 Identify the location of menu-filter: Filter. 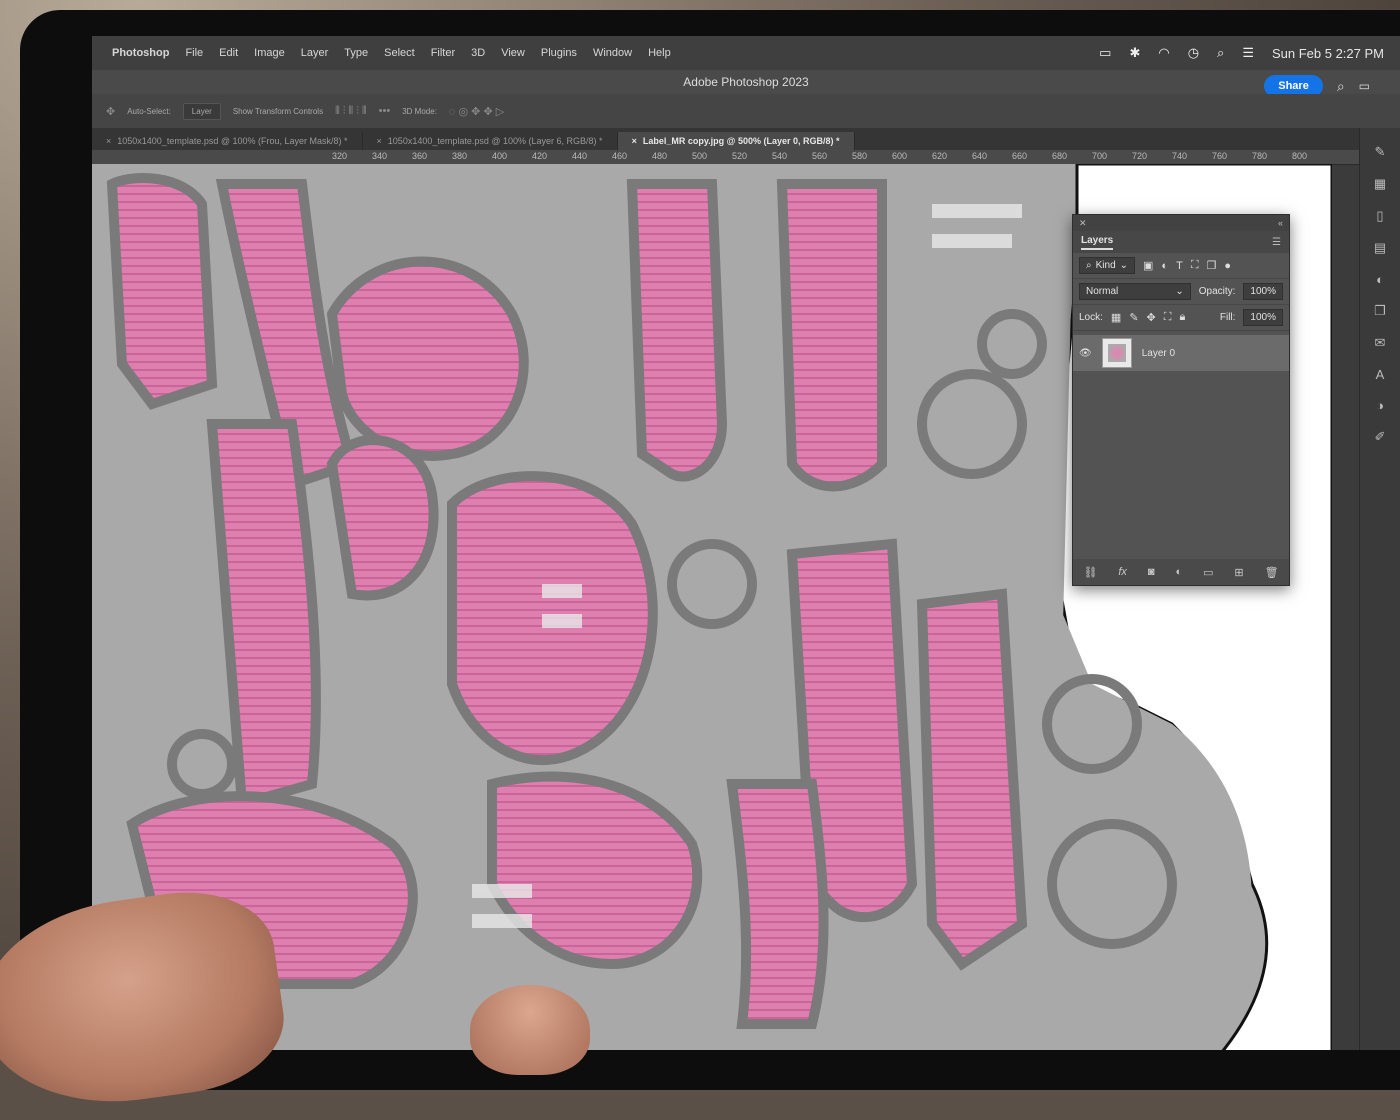
(443, 53).